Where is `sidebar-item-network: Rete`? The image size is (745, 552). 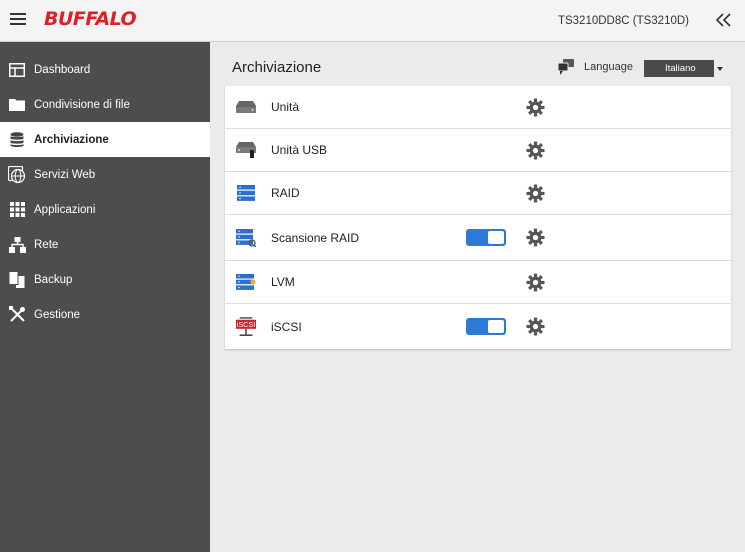
sidebar-item-network: Rete is located at coordinates (105, 244).